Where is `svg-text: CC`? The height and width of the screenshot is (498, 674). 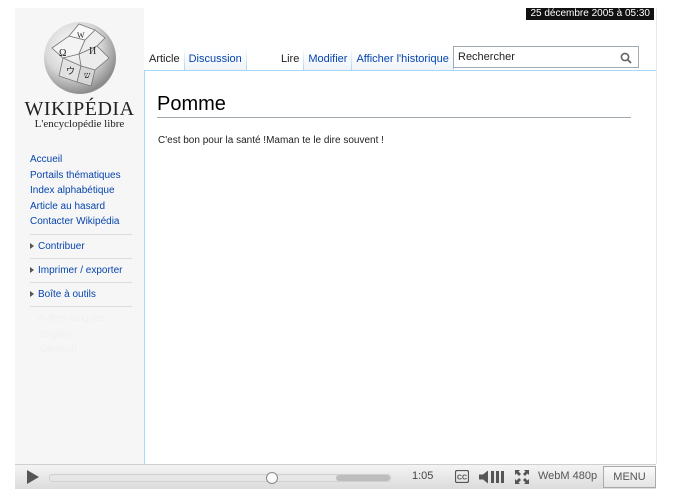
svg-text: CC is located at coordinates (462, 478).